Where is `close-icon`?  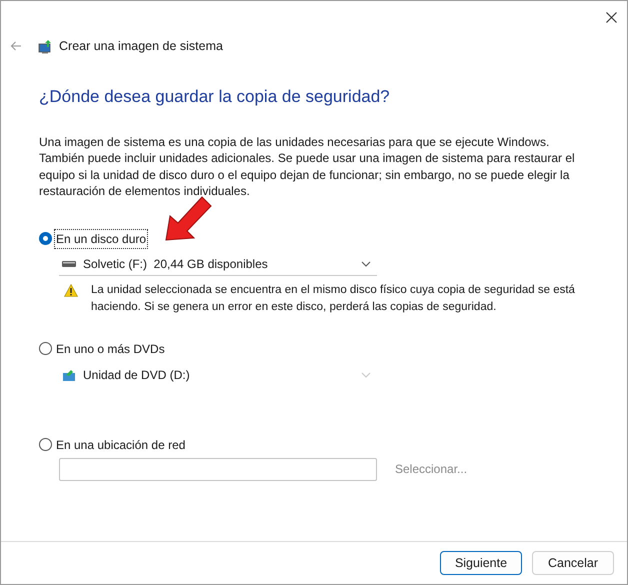
close-icon is located at coordinates (611, 17).